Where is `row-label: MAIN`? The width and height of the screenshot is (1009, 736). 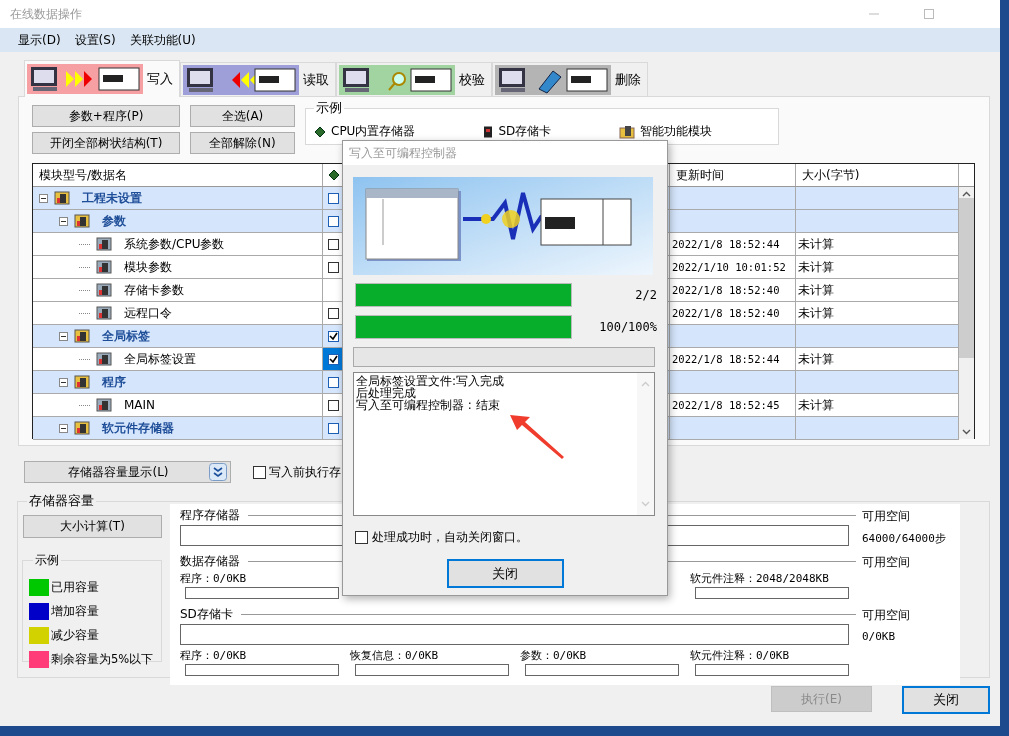
row-label: MAIN is located at coordinates (140, 405).